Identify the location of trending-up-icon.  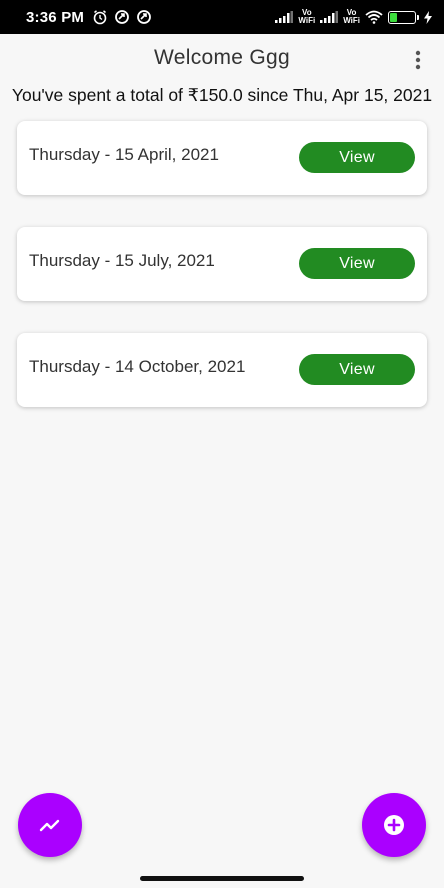
(49, 825).